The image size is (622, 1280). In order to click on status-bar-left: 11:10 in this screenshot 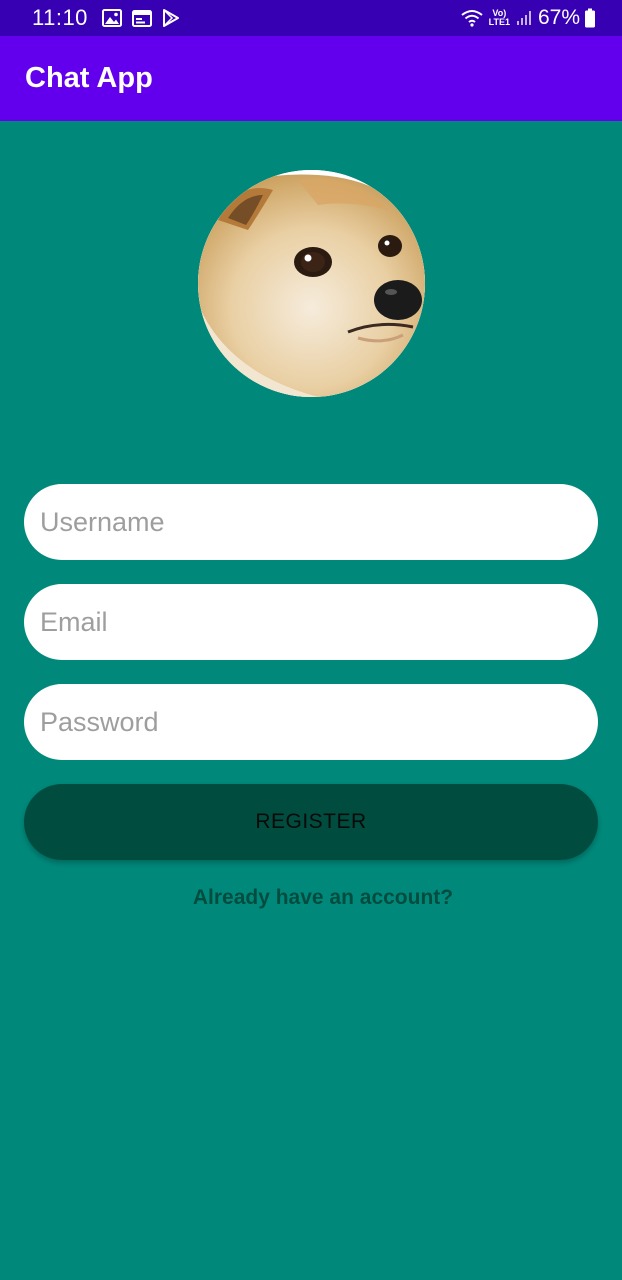, I will do `click(111, 18)`.